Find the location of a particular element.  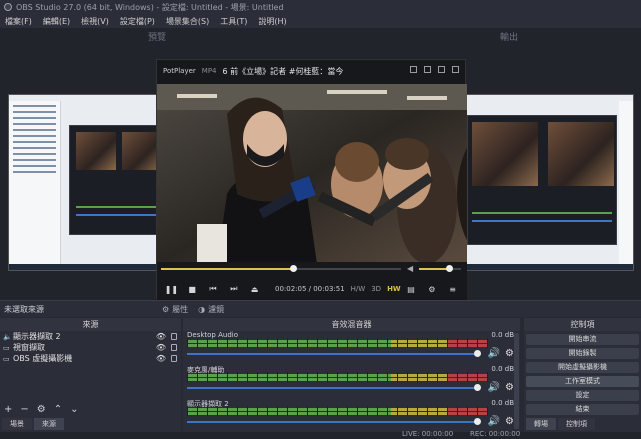

pause-icon: ❚❚ is located at coordinates (171, 289).